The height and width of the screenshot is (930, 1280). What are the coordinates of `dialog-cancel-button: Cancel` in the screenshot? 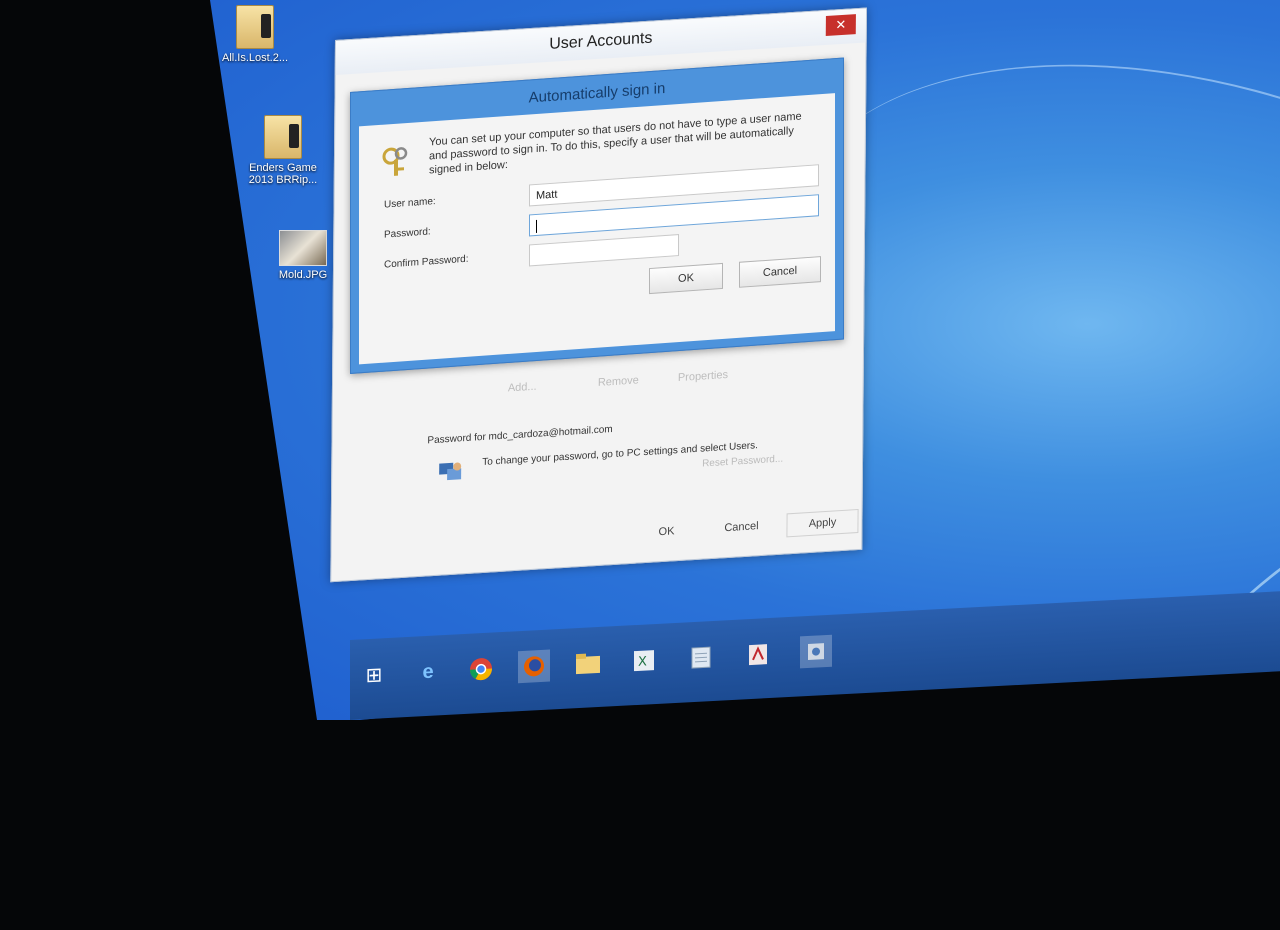 It's located at (780, 272).